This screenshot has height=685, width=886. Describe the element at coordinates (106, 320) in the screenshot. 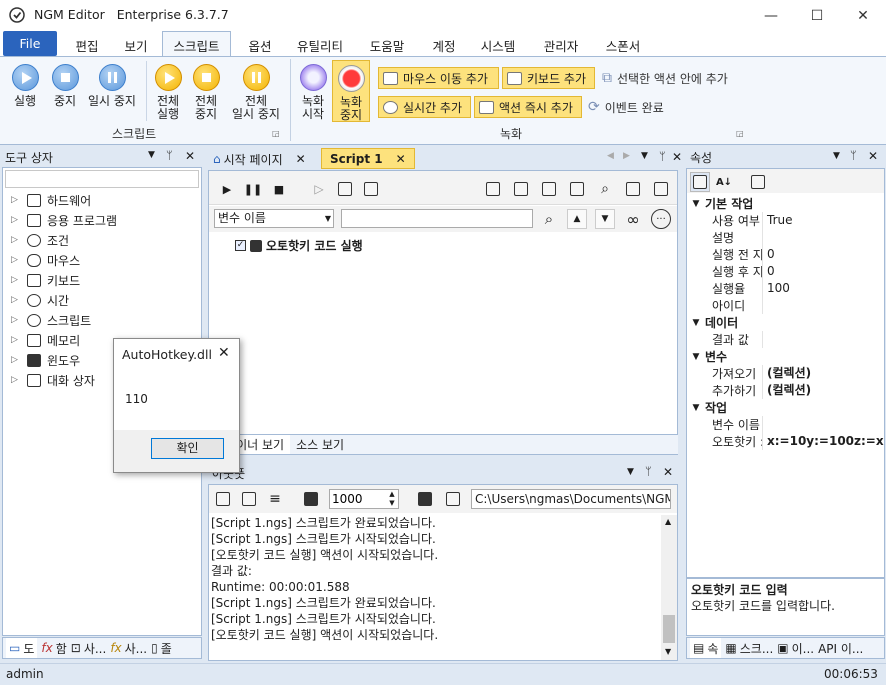

I see `tree-item-script: ▷ 스크립트` at that location.